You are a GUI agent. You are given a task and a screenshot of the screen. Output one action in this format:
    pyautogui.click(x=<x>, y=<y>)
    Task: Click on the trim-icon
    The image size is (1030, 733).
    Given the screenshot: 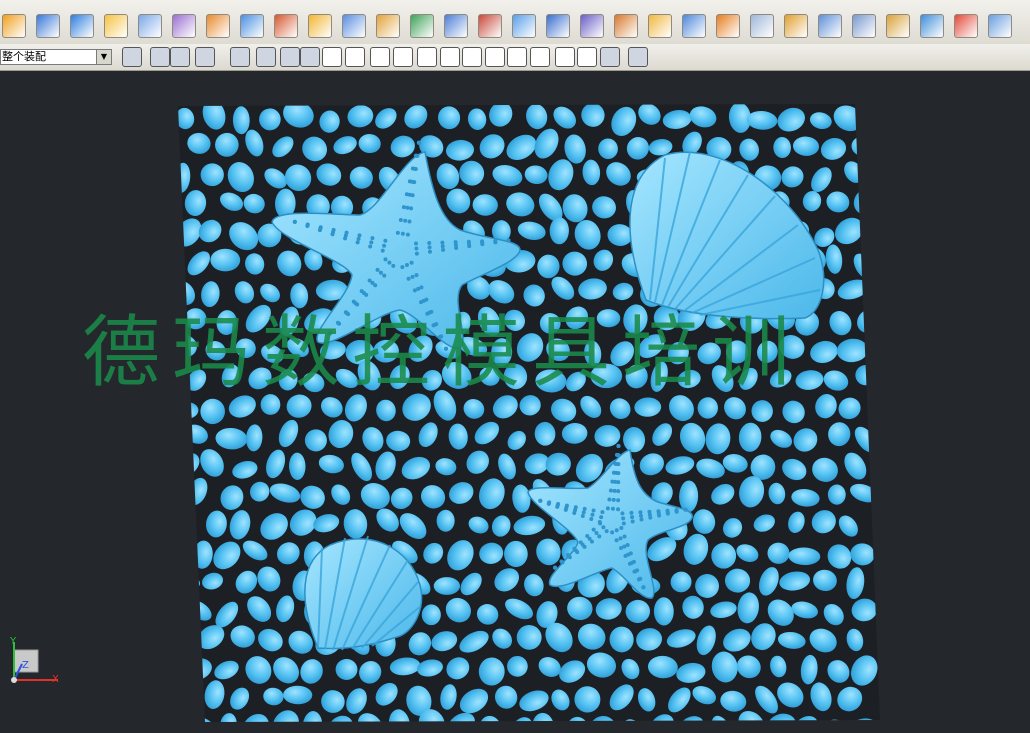 What is the action you would take?
    pyautogui.click(x=524, y=26)
    